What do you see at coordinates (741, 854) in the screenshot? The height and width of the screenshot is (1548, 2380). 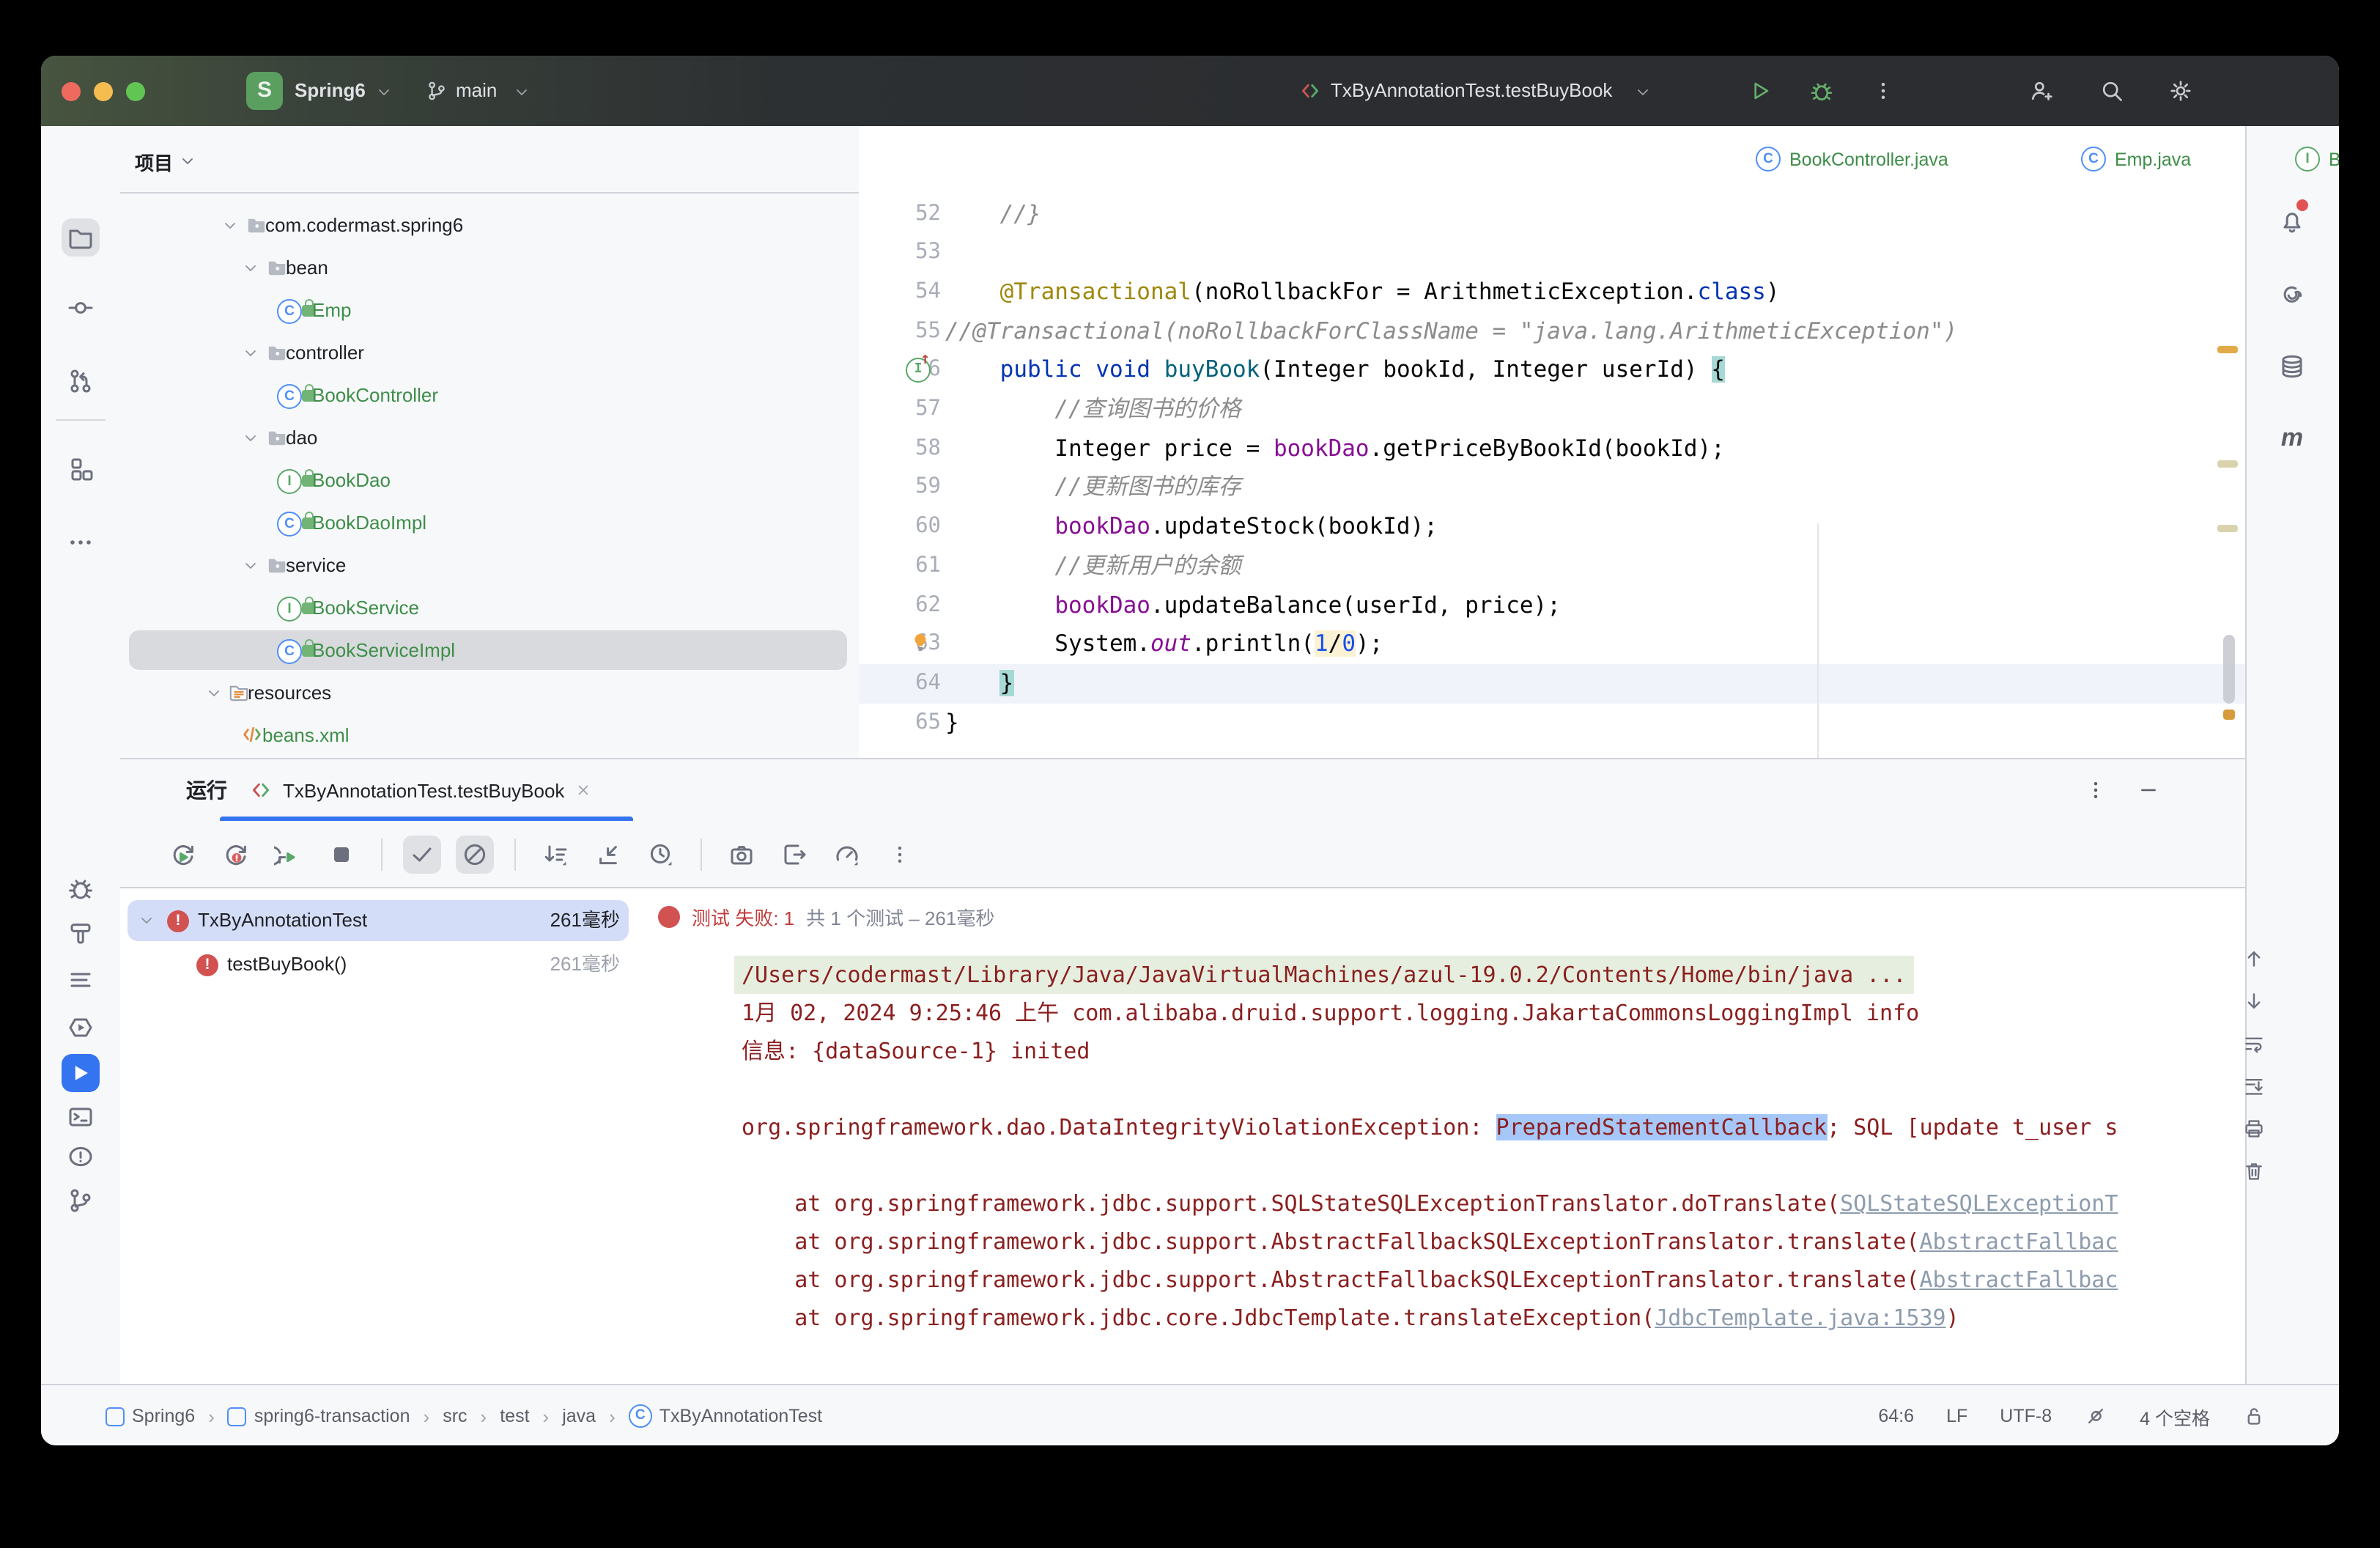 I see `snapshot-button` at bounding box center [741, 854].